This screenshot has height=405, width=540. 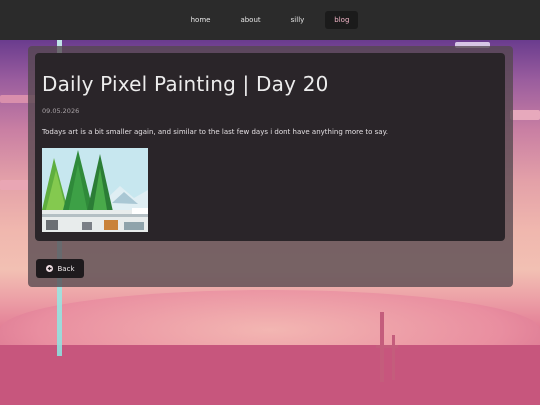 What do you see at coordinates (201, 20) in the screenshot?
I see `nav-link-home: home` at bounding box center [201, 20].